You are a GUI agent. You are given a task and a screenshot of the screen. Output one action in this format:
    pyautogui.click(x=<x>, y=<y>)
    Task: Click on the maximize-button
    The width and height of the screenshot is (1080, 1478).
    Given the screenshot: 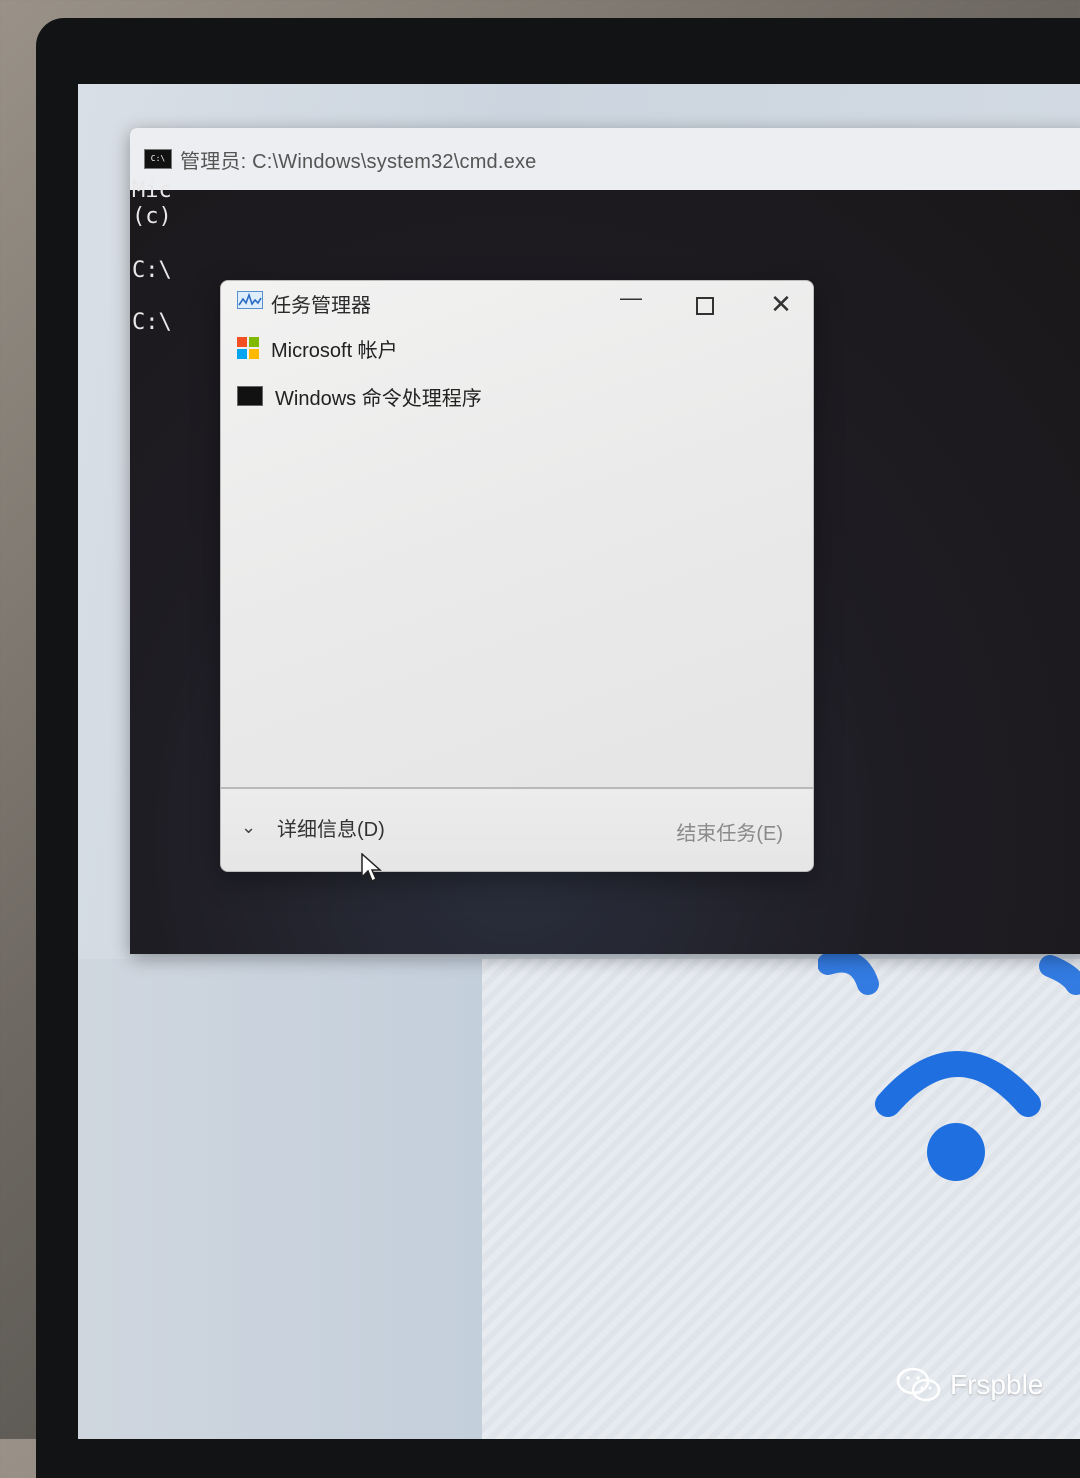 What is the action you would take?
    pyautogui.click(x=705, y=304)
    